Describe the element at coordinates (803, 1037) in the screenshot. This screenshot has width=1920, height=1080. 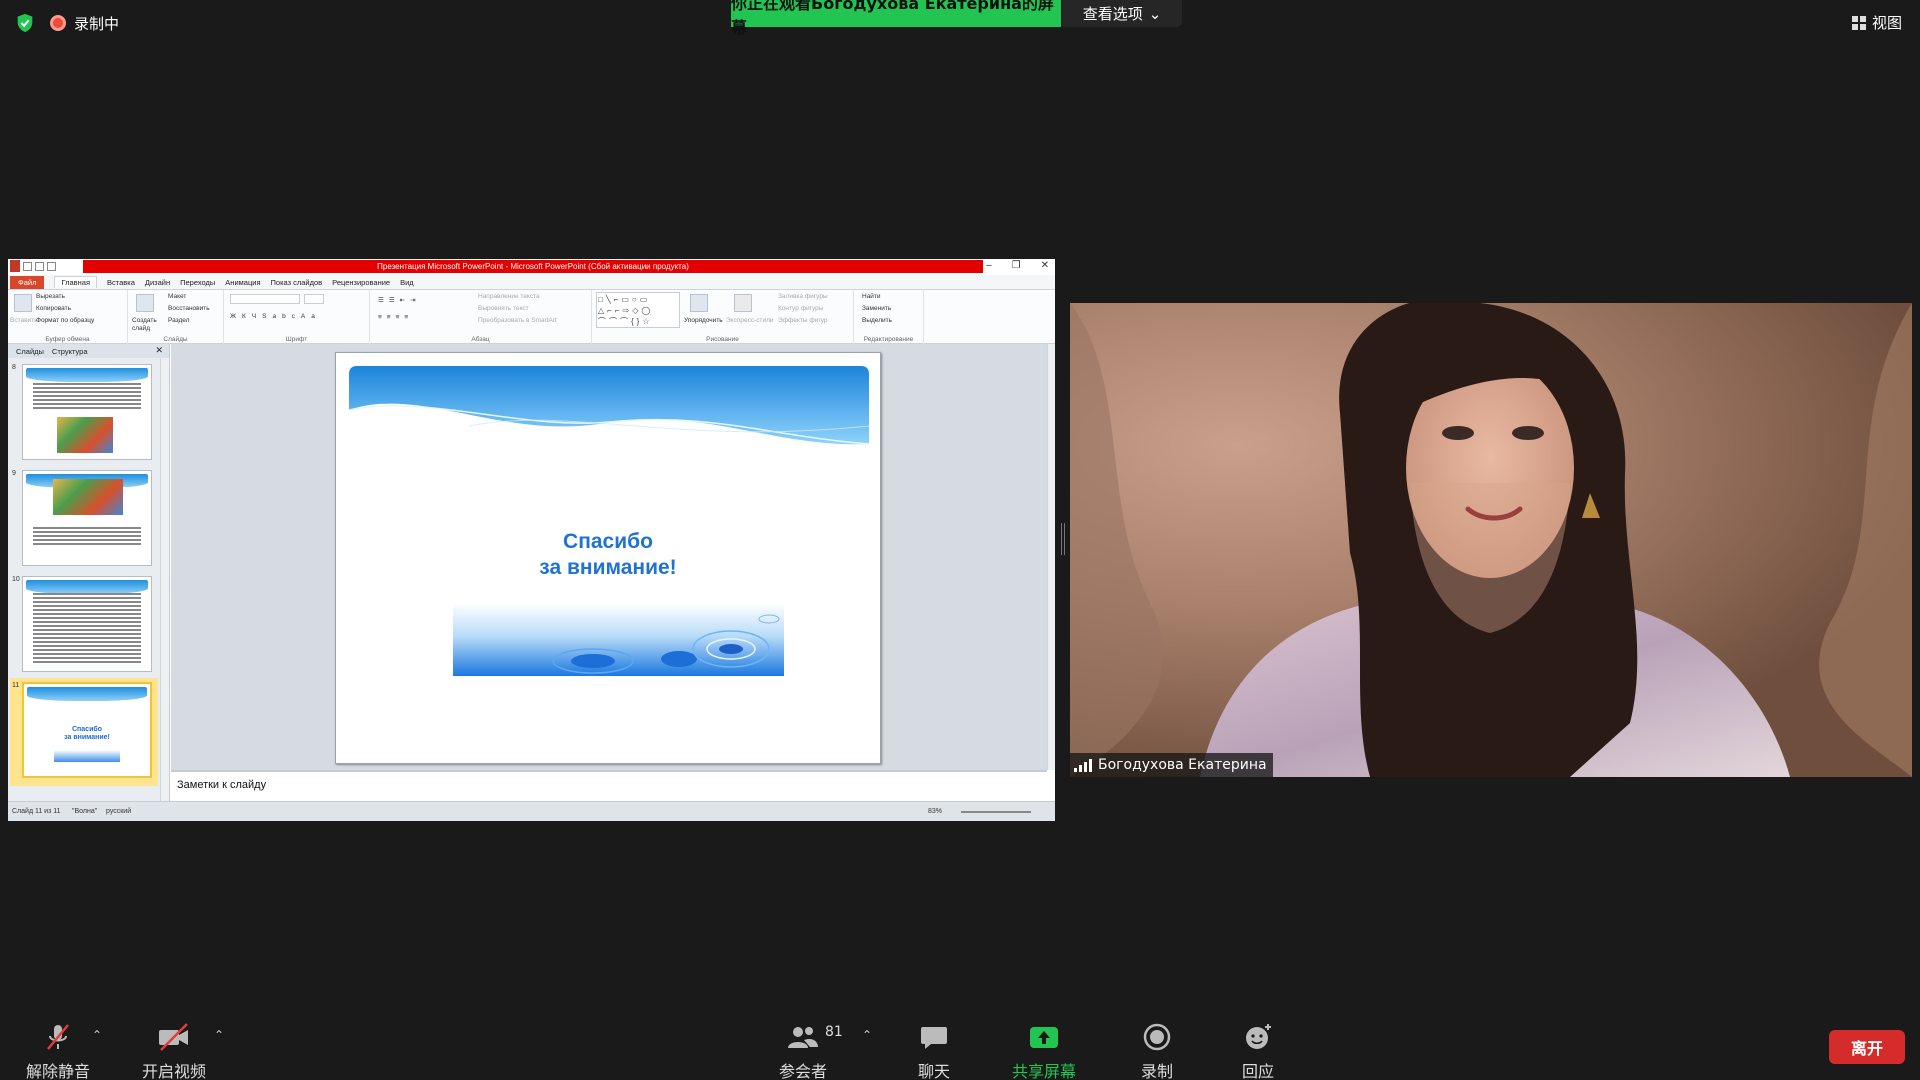
I see `participants-icon` at that location.